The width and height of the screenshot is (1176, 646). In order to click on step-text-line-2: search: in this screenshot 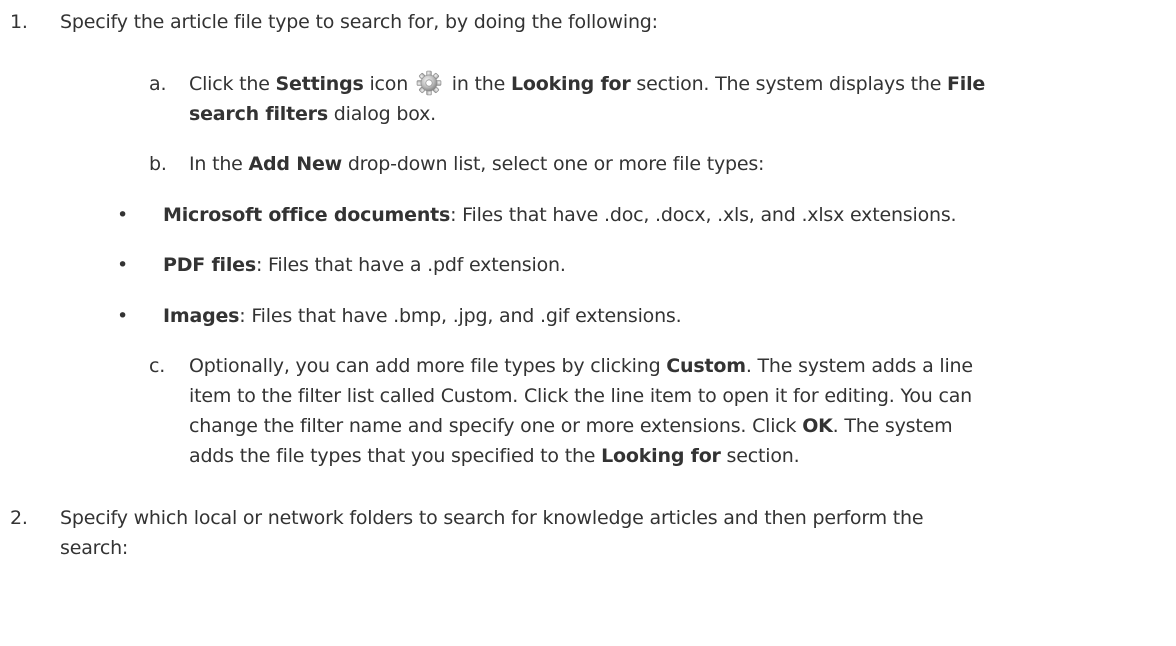, I will do `click(94, 548)`.